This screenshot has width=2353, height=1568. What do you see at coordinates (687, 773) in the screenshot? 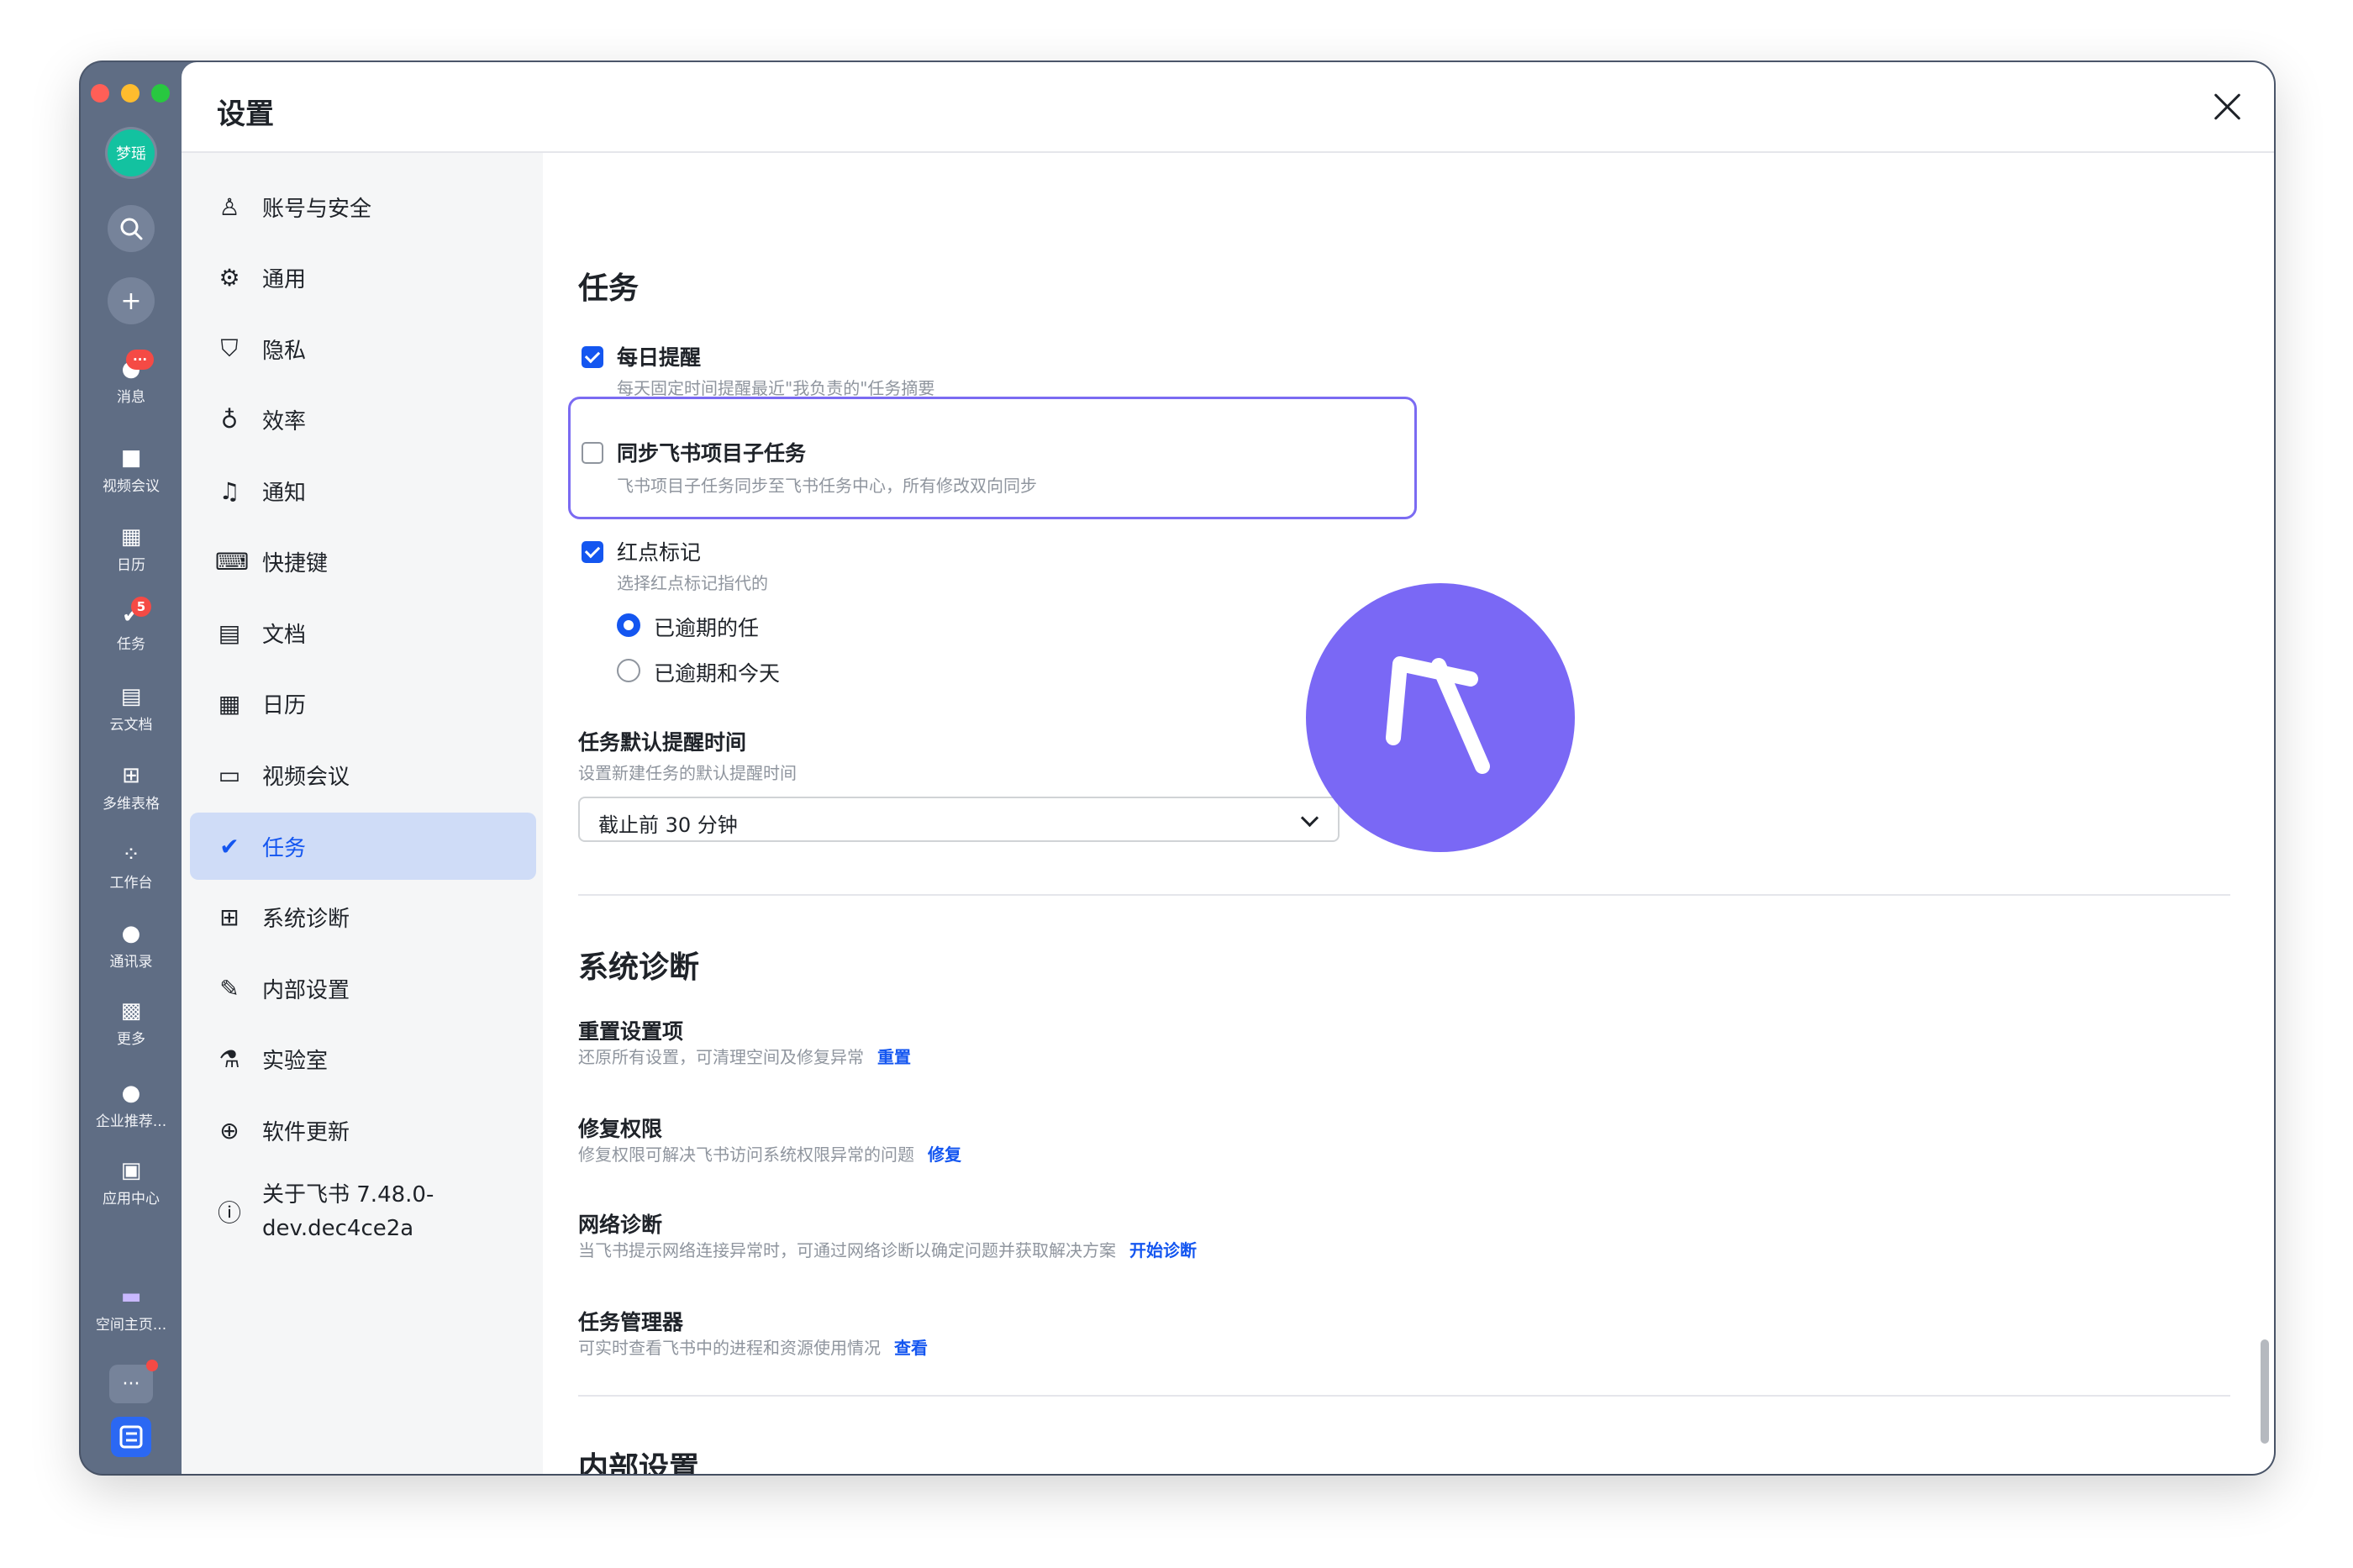
I see `default-time-desc: 设置新建任务的默认提醒时间` at bounding box center [687, 773].